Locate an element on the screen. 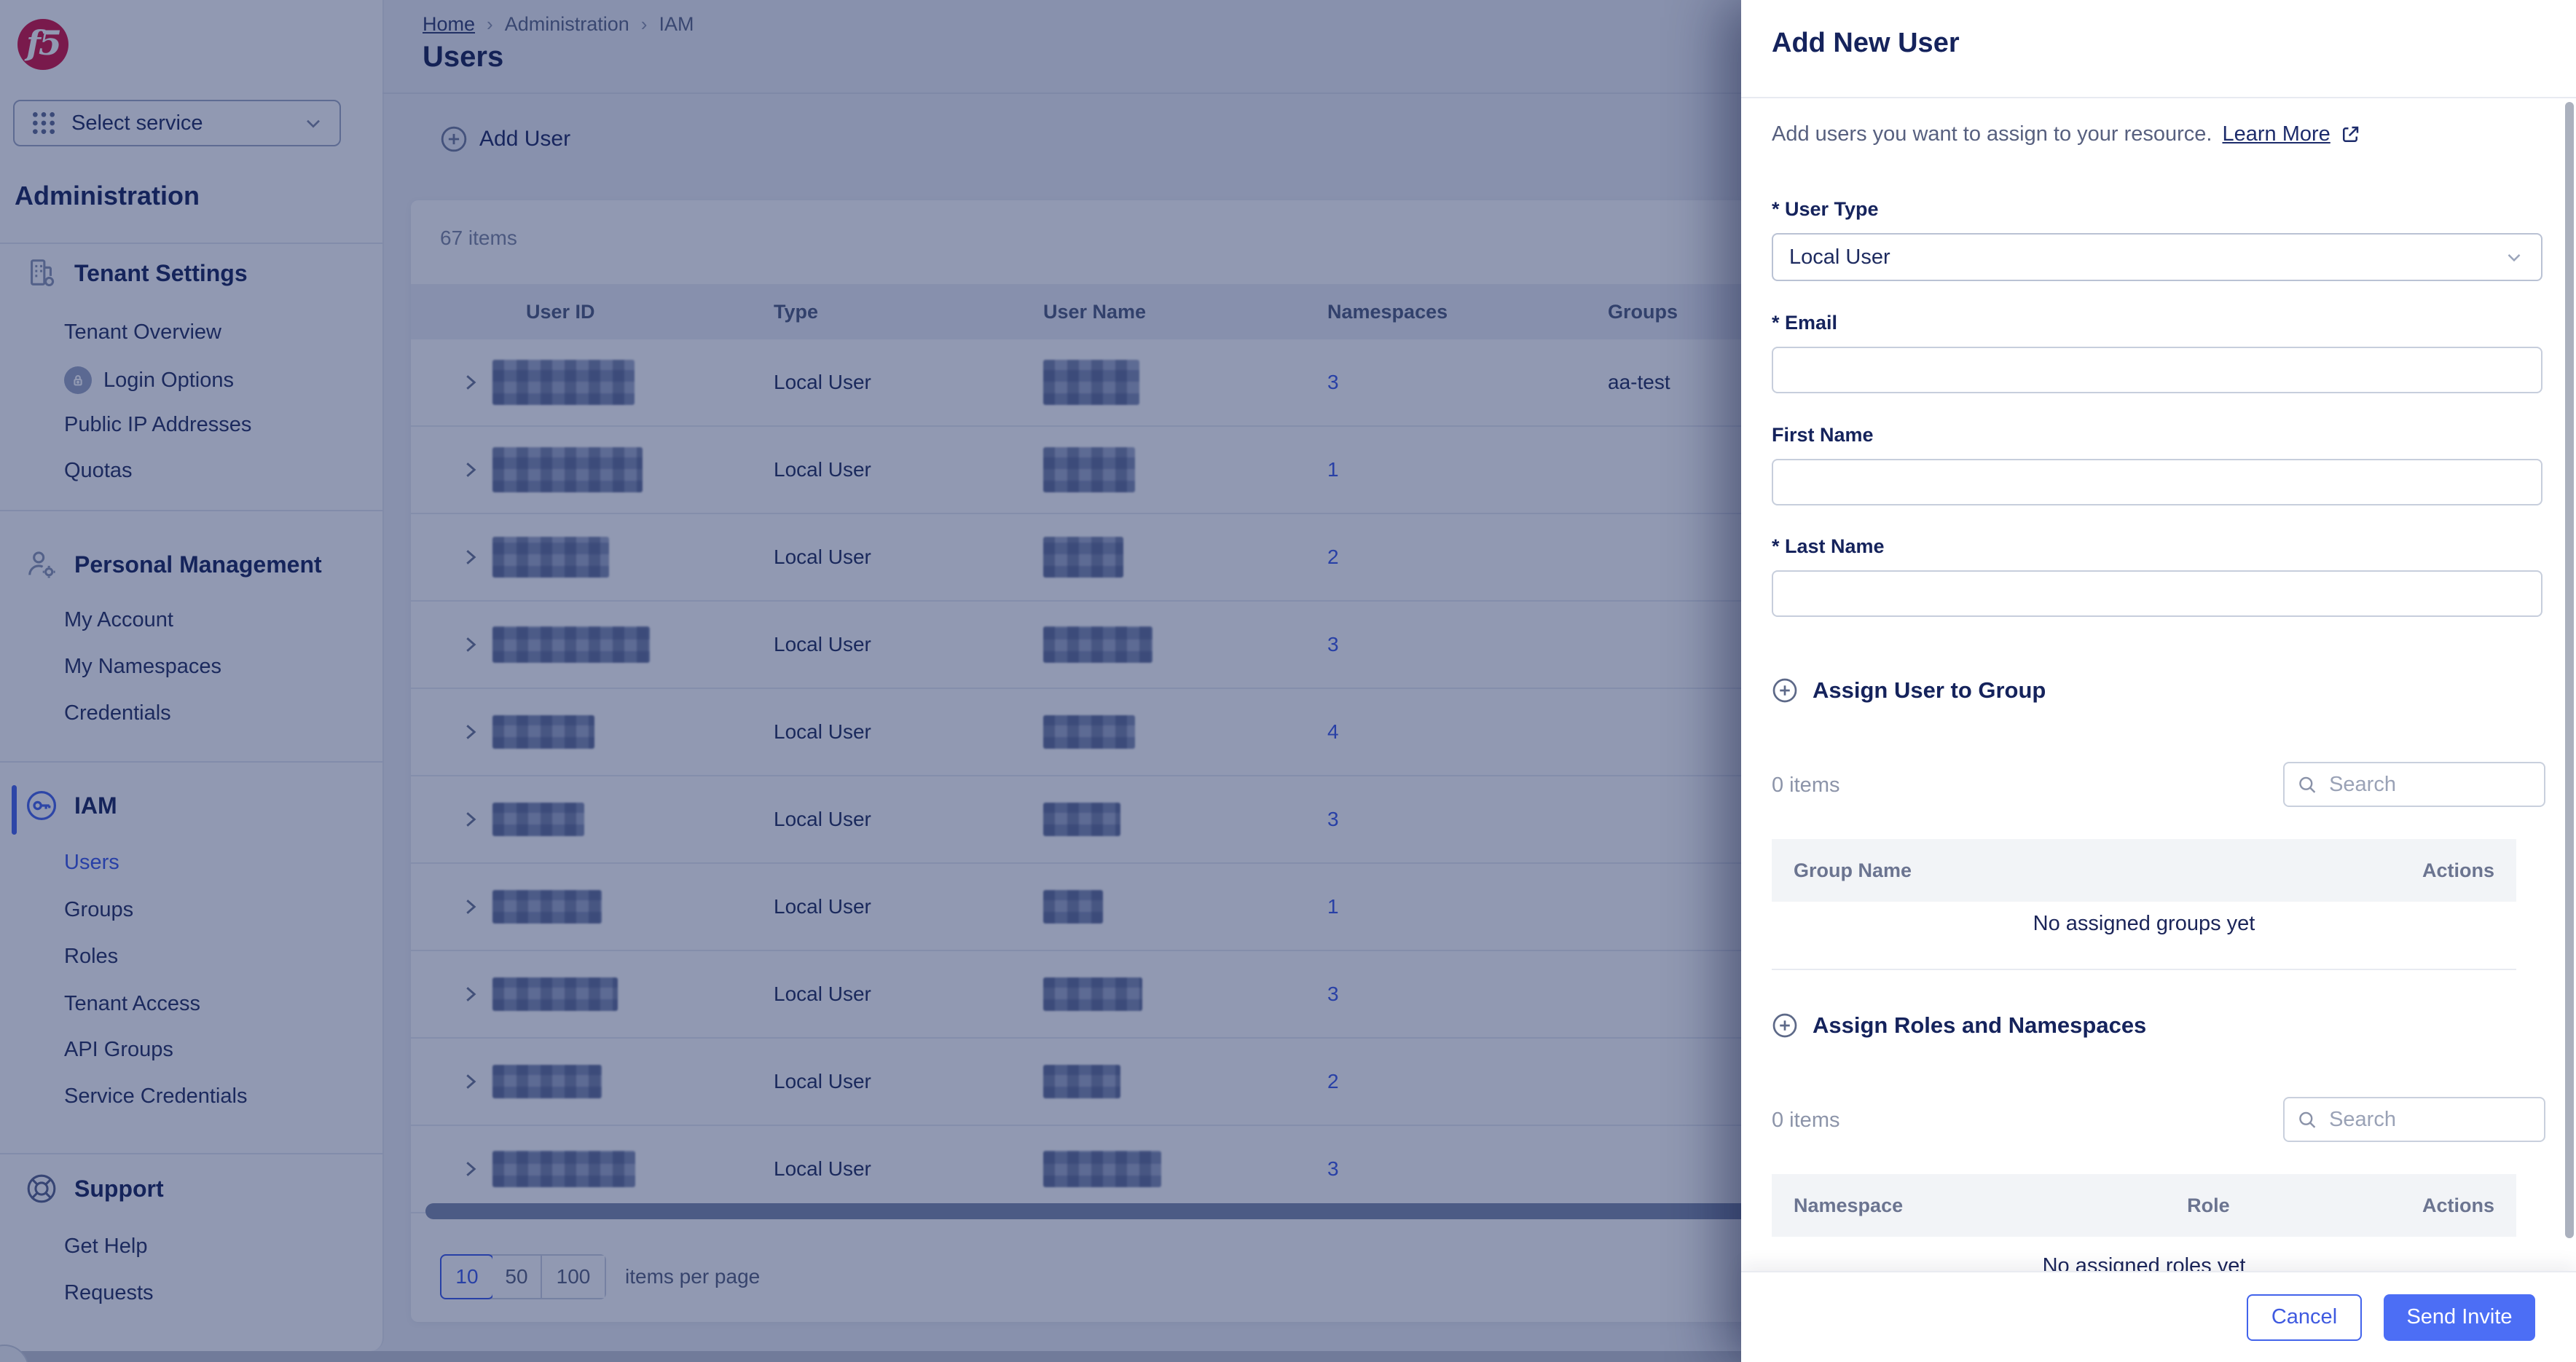  groups-search-input is located at coordinates (2430, 785).